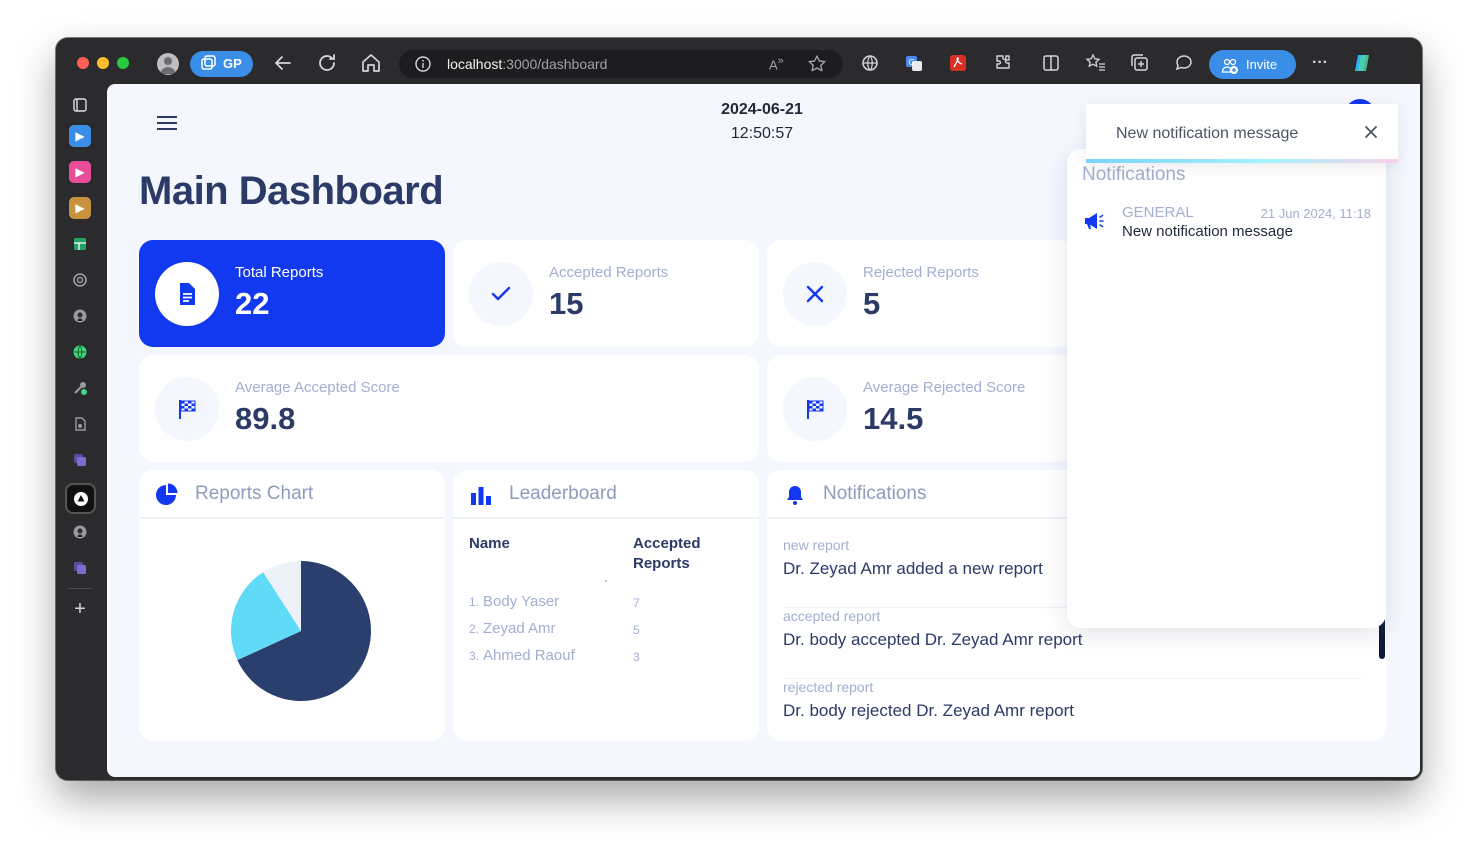 The width and height of the screenshot is (1478, 855). What do you see at coordinates (636, 630) in the screenshot?
I see `leaderboard-row-value: 5` at bounding box center [636, 630].